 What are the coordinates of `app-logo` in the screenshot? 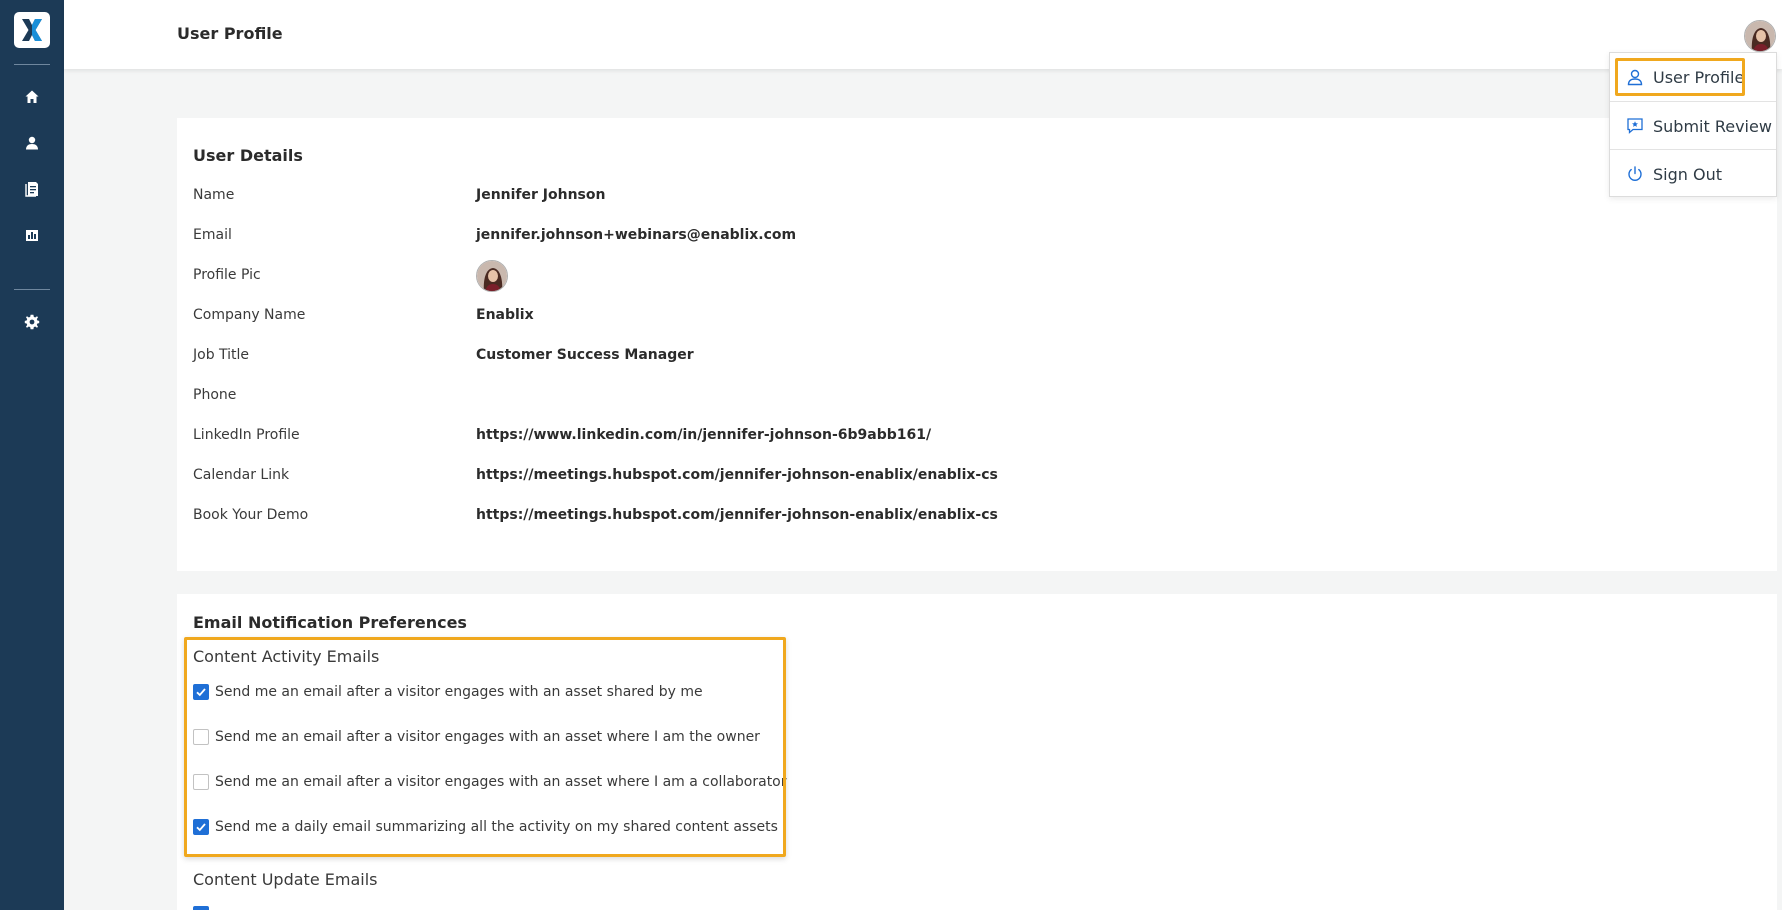 It's located at (32, 30).